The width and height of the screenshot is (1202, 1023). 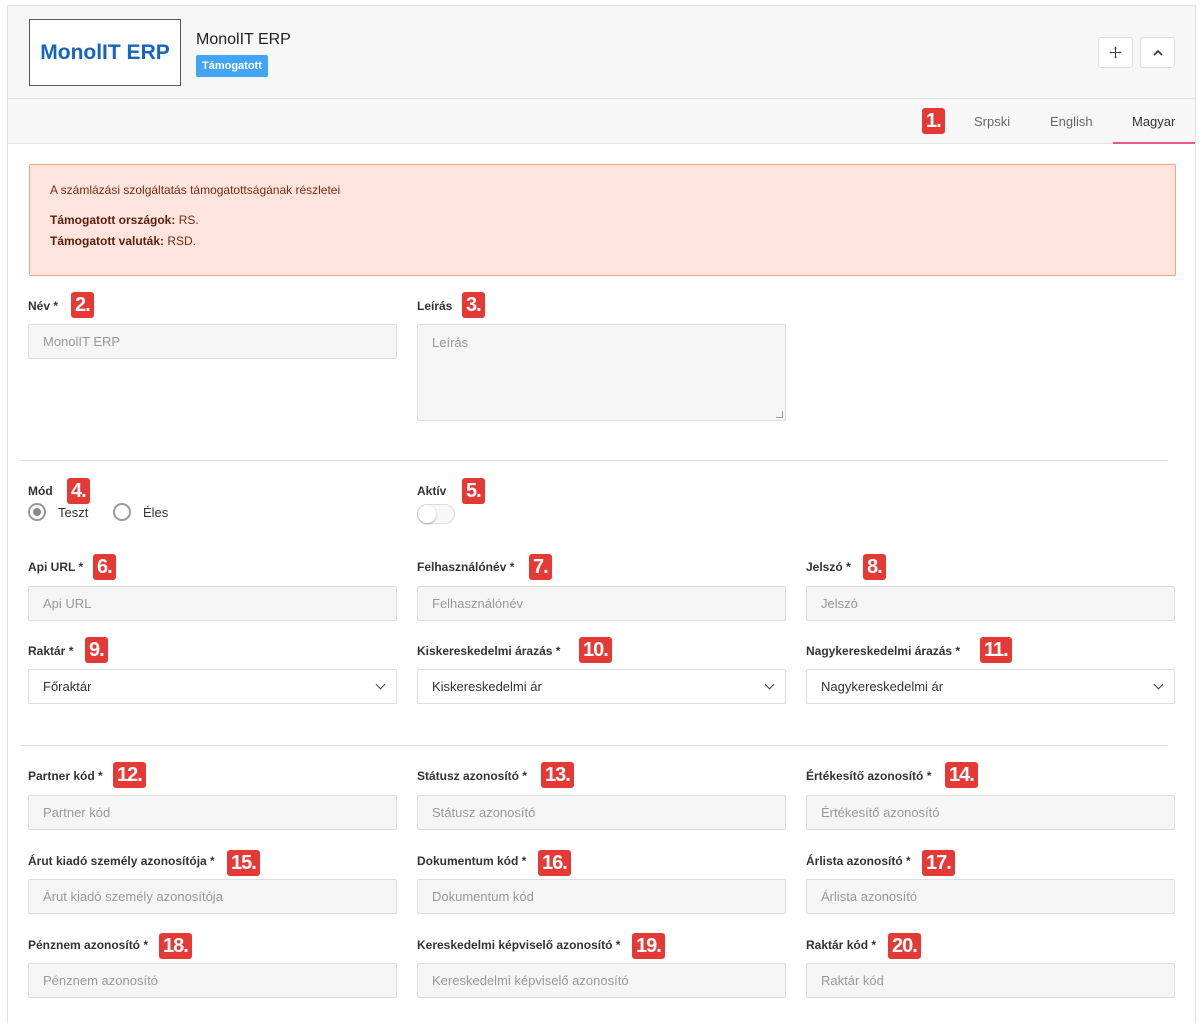 I want to click on wholesale-pricing-label: Nagykereskedelmi árazás *, so click(x=883, y=651).